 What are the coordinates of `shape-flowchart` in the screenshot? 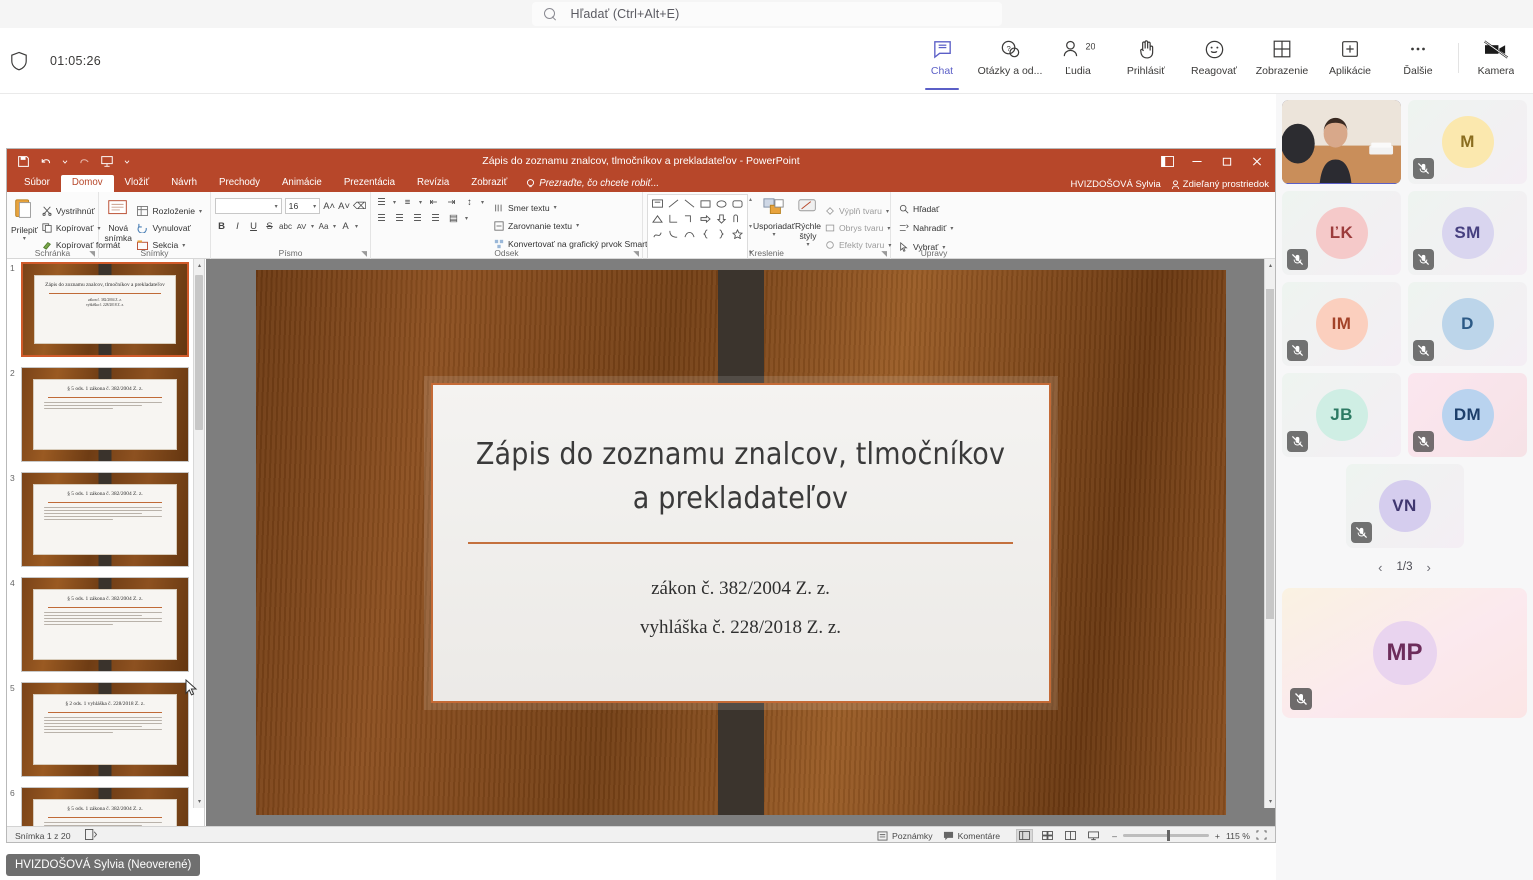 It's located at (737, 219).